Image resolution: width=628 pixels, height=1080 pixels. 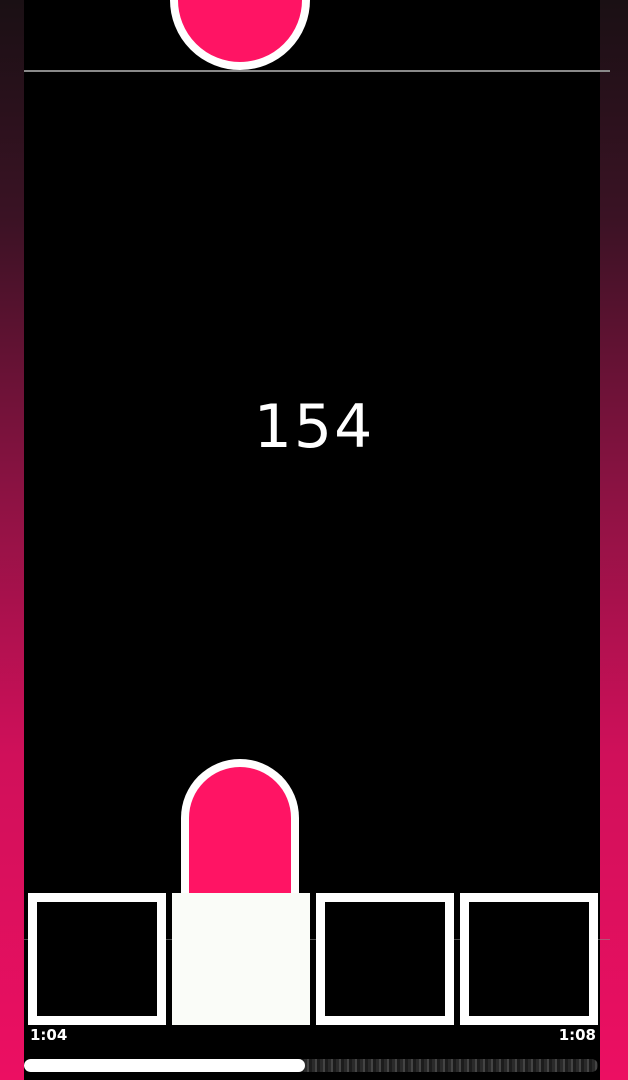 I want to click on progress-bar, so click(x=311, y=1065).